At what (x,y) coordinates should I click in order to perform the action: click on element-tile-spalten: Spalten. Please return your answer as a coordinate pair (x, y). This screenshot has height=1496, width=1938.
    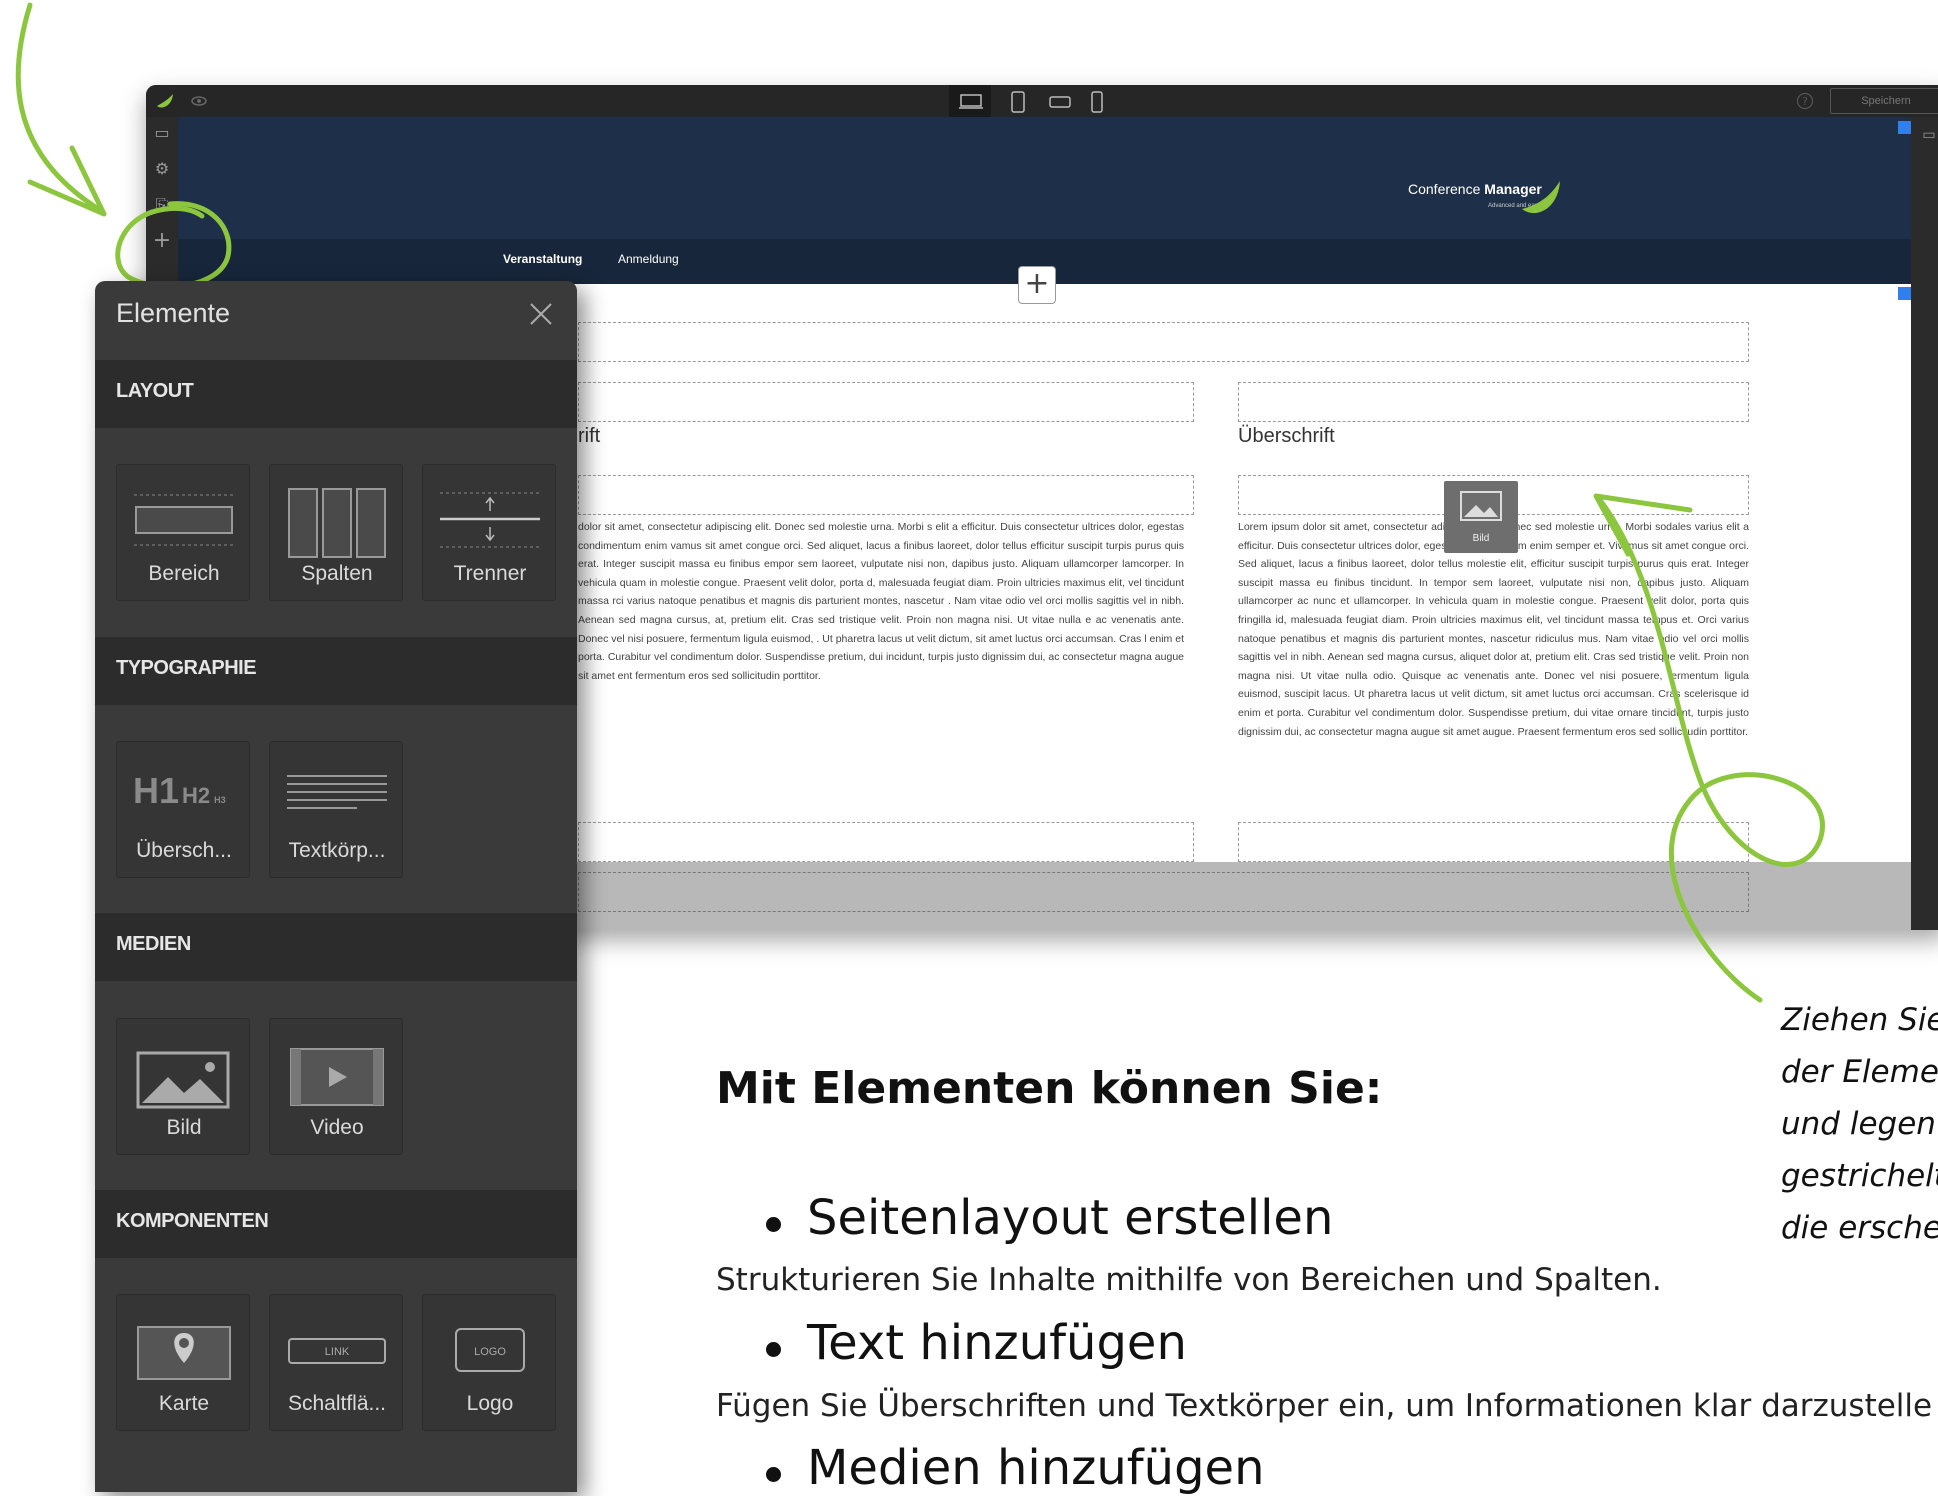
    Looking at the image, I should click on (336, 532).